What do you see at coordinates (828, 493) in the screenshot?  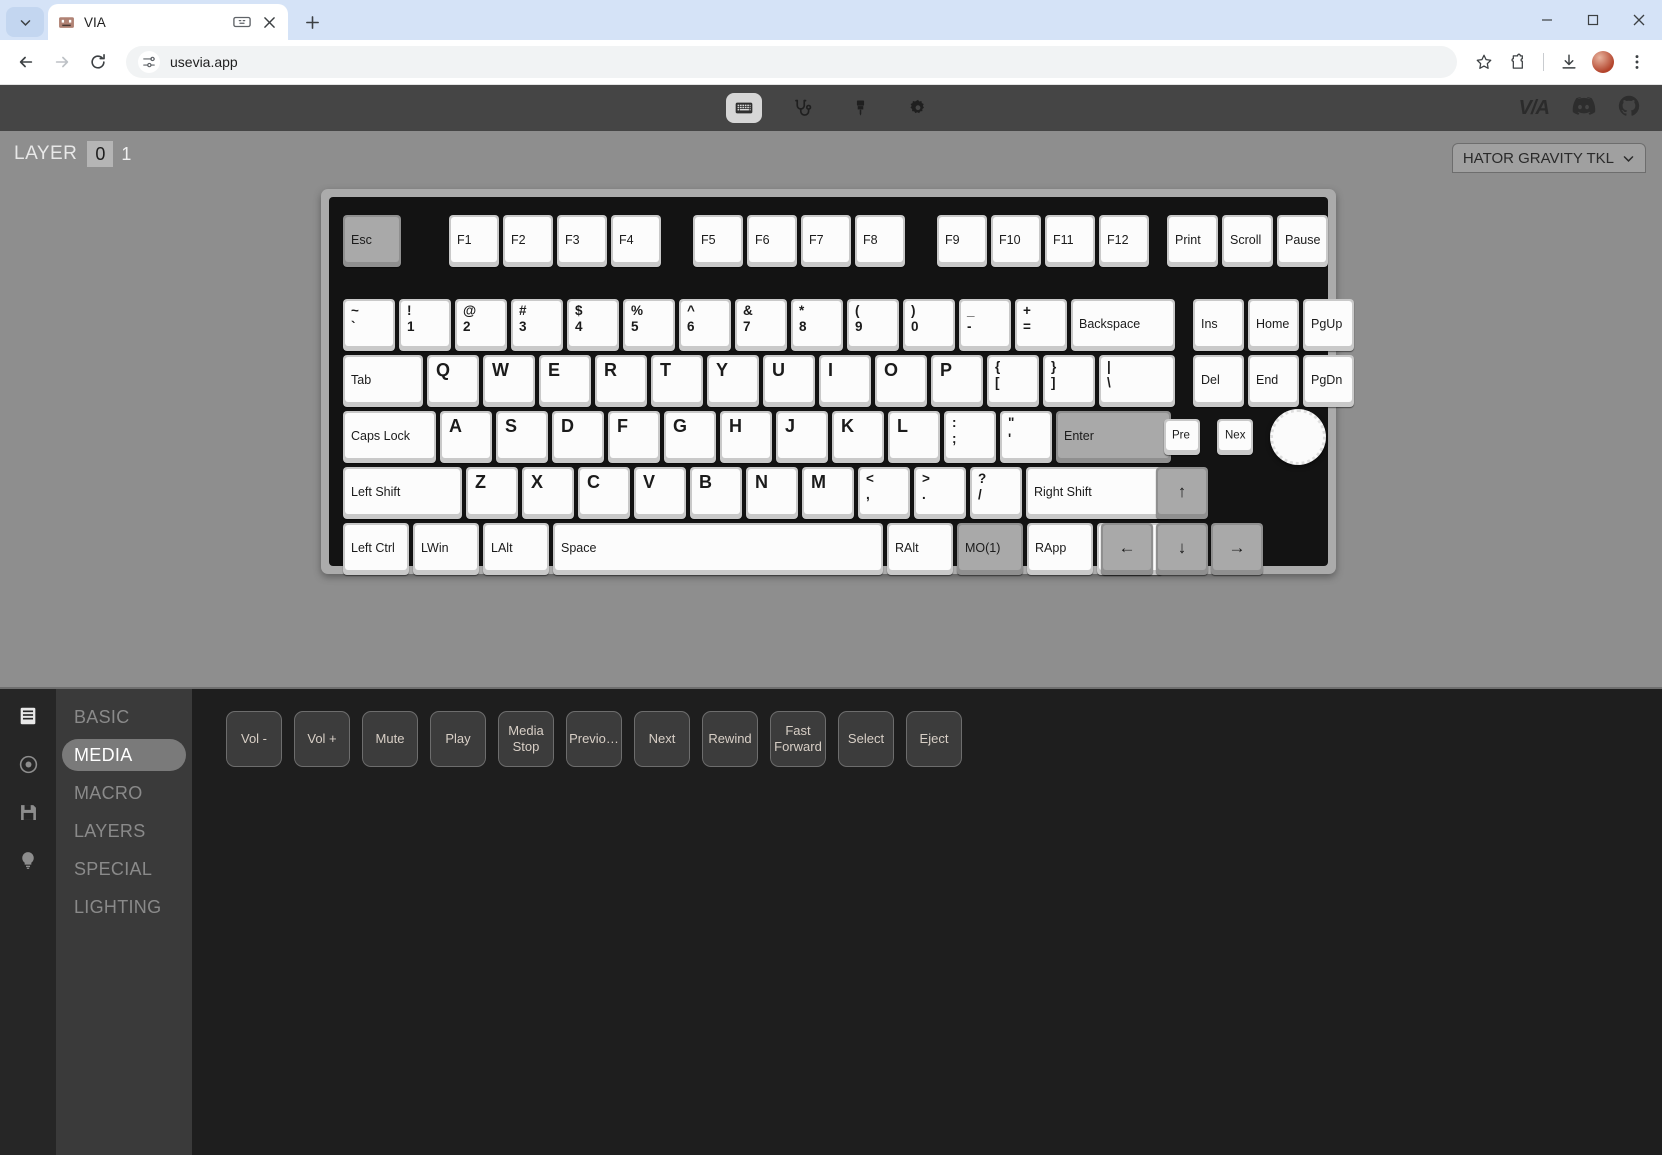 I see `key-m: M` at bounding box center [828, 493].